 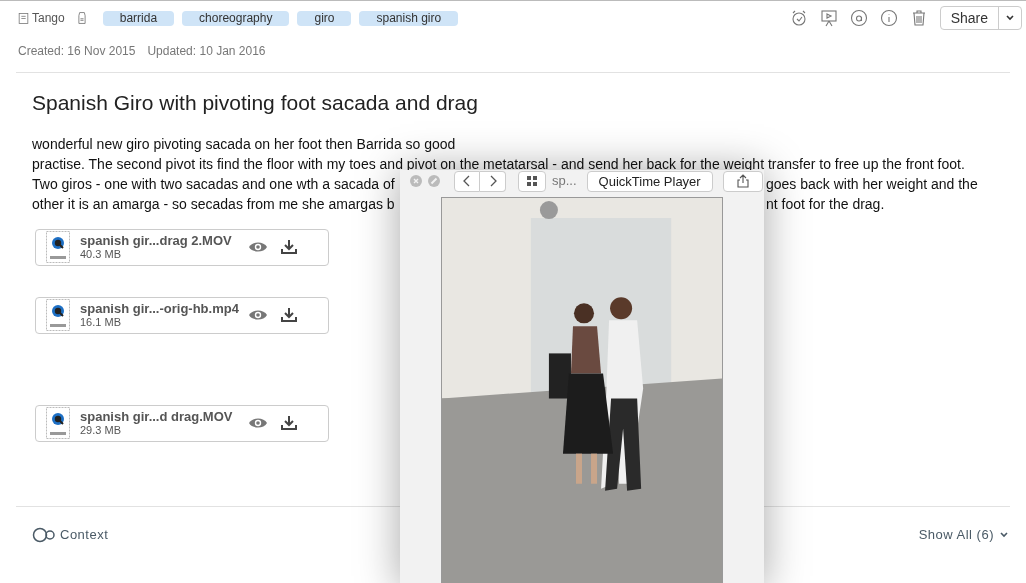 I want to click on tag-chip: giro, so click(x=324, y=18).